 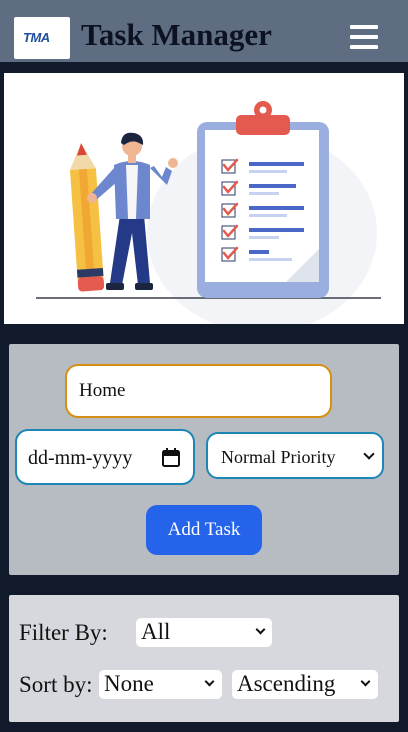 I want to click on filter-selected-value: All, so click(x=156, y=631).